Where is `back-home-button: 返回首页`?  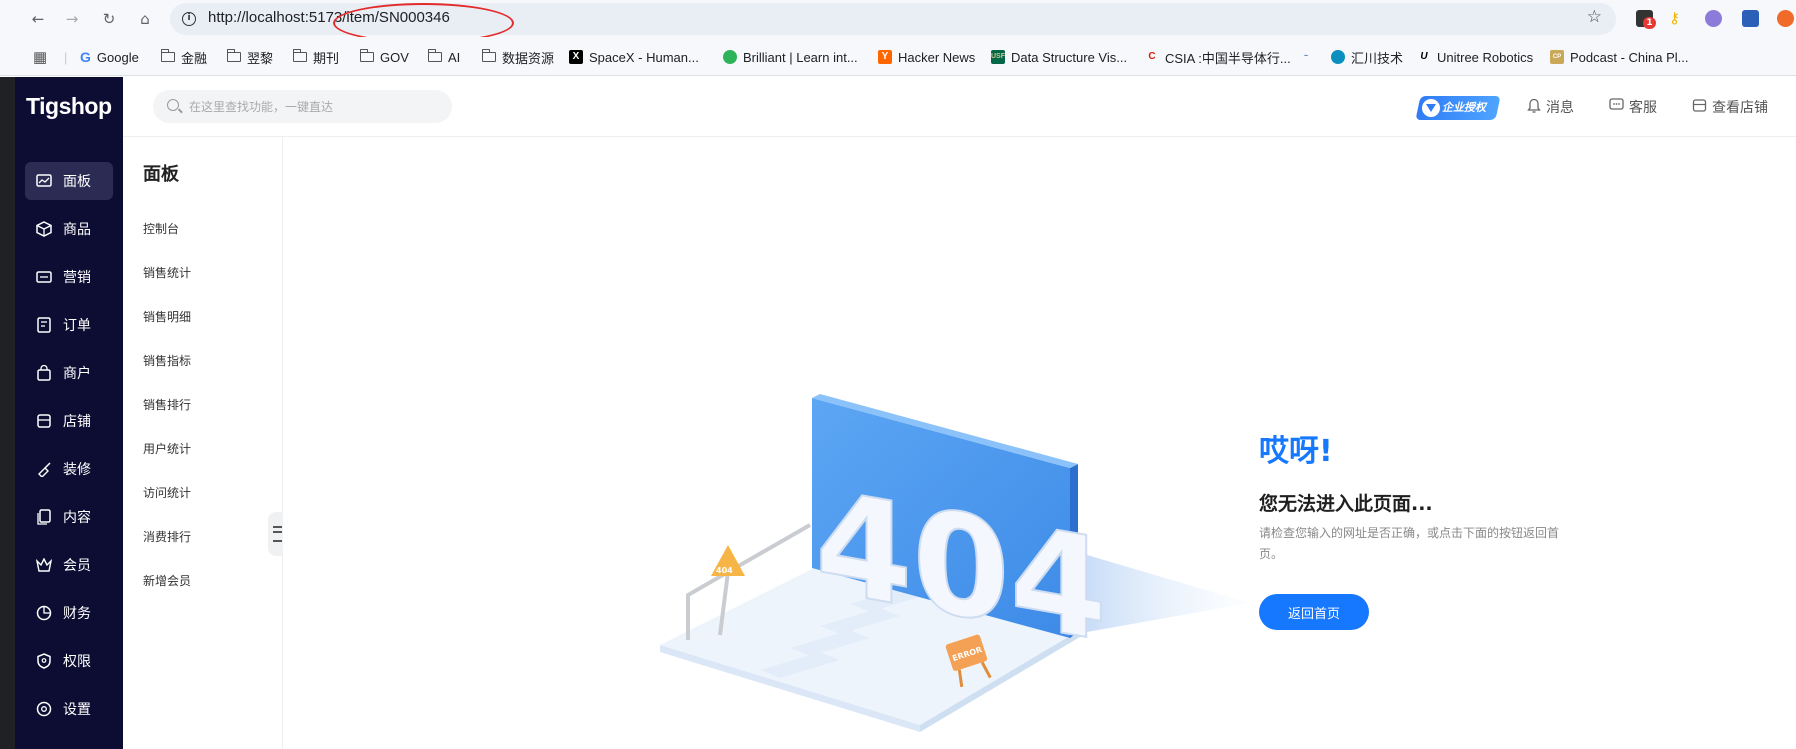 back-home-button: 返回首页 is located at coordinates (1314, 612).